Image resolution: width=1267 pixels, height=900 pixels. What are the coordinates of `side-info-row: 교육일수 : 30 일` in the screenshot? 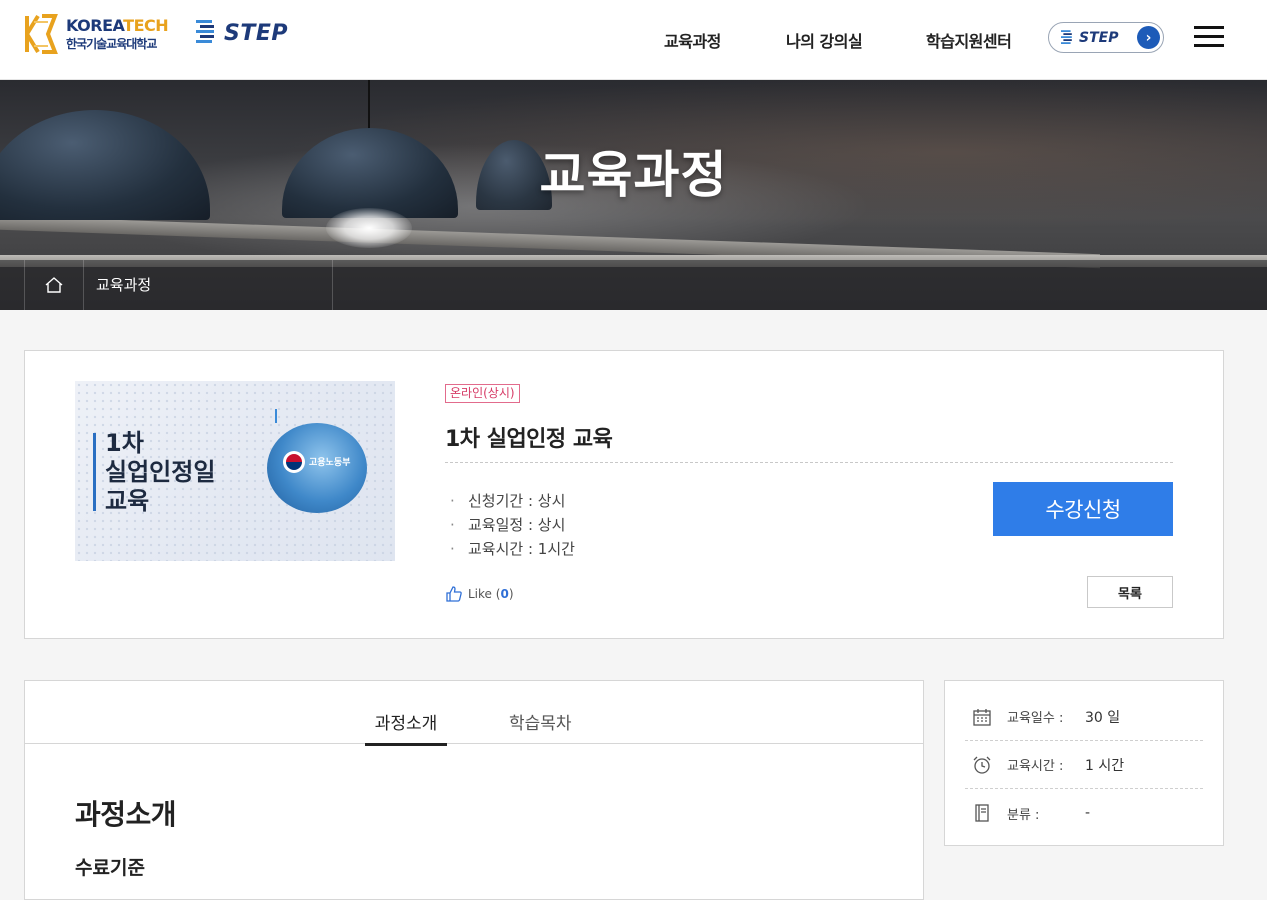 It's located at (1084, 717).